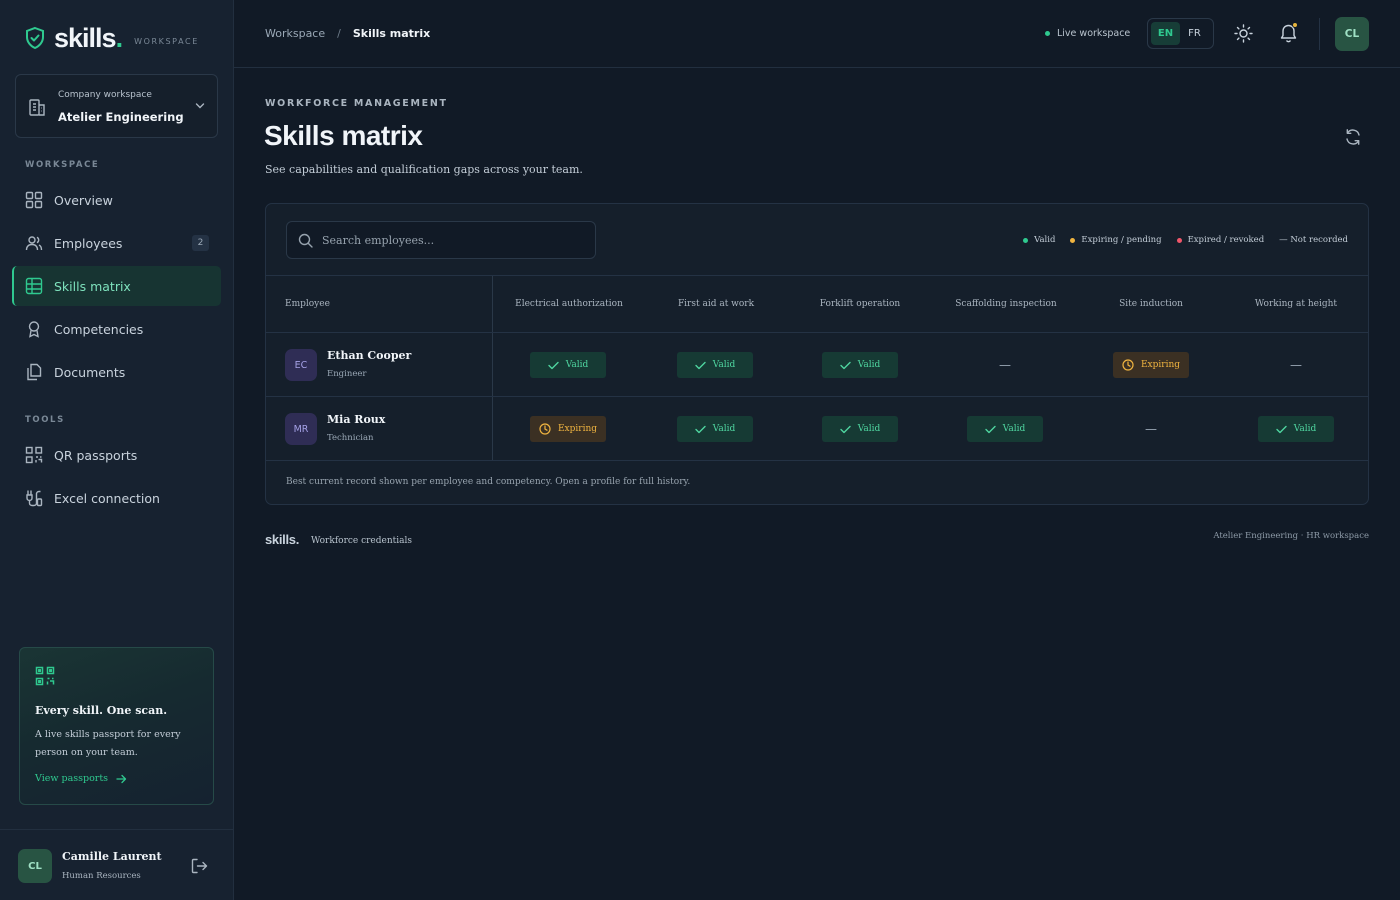 The image size is (1400, 900). What do you see at coordinates (101, 876) in the screenshot?
I see `user-role: Human Resources` at bounding box center [101, 876].